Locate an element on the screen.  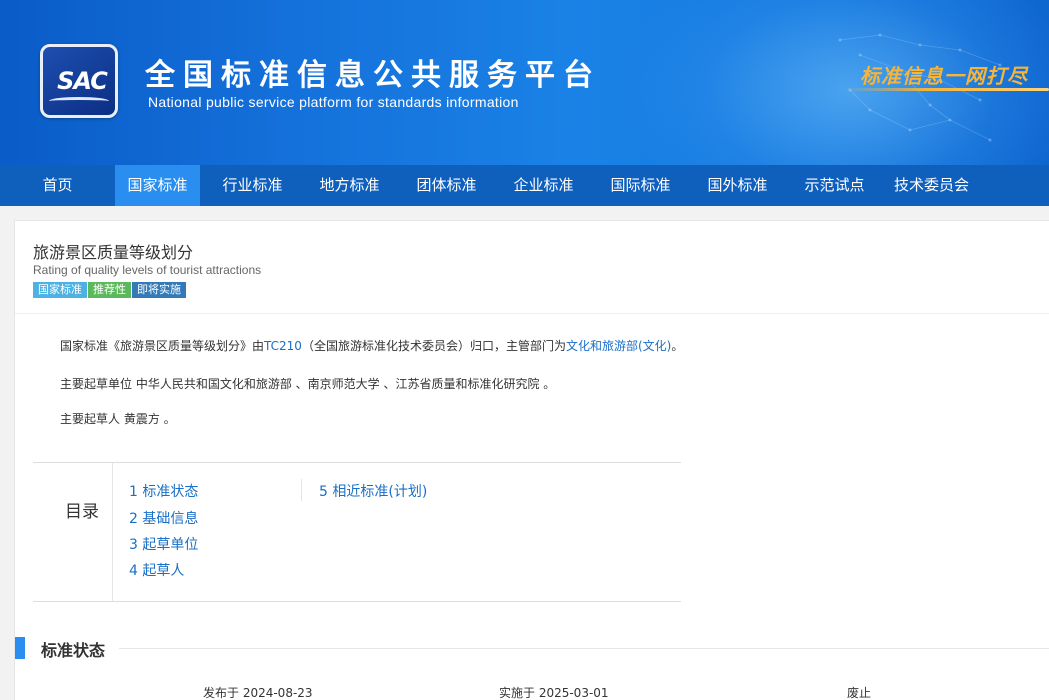
intro-text: 国家标准《旅游景区质量等级划分》由 is located at coordinates (162, 346).